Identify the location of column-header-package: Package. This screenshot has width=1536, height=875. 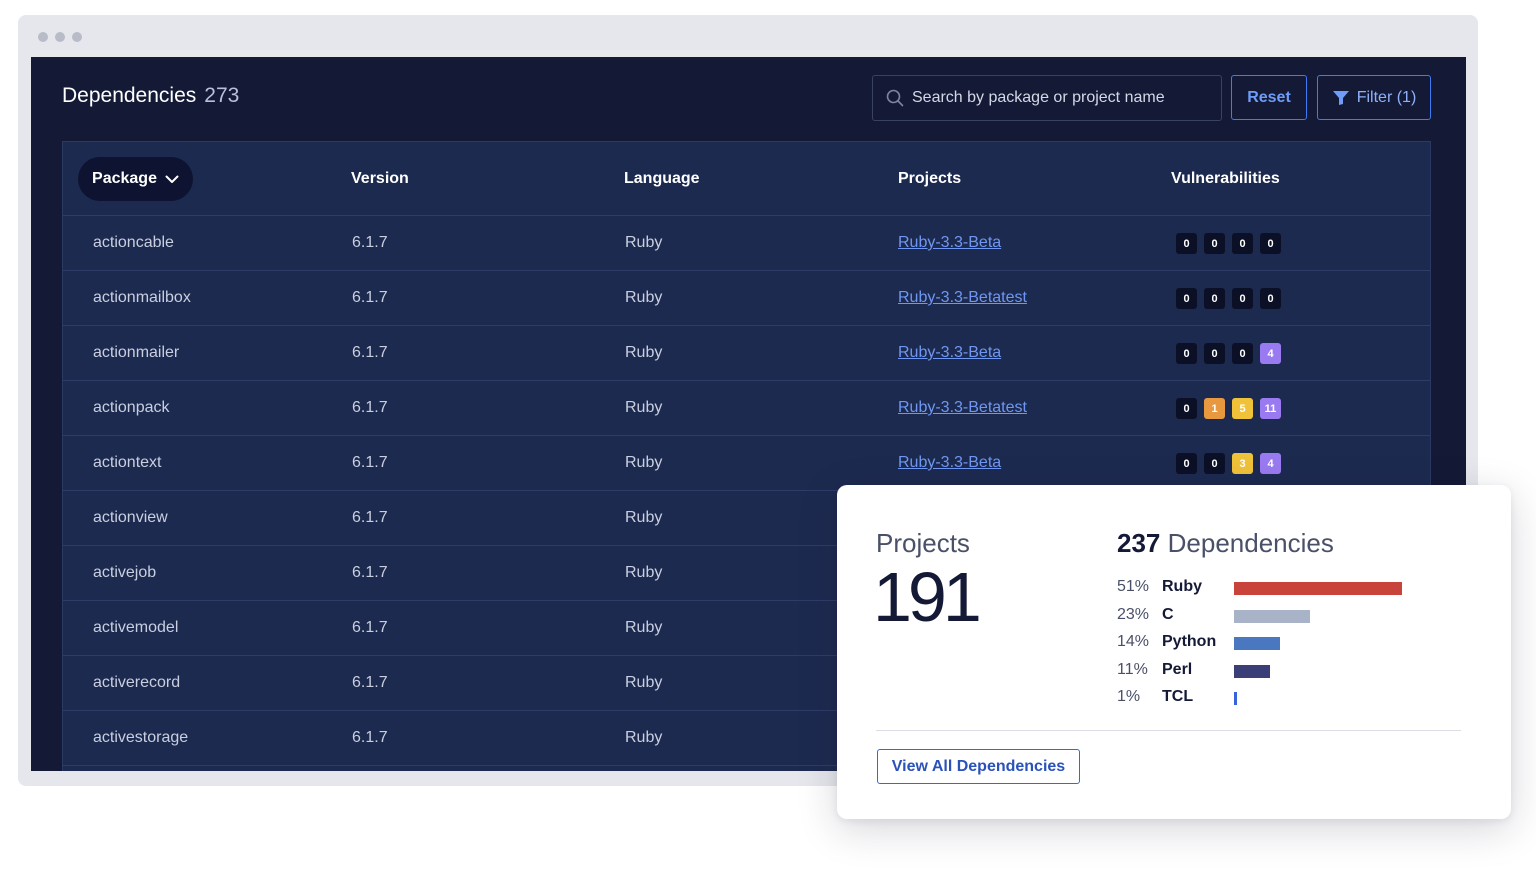
(124, 178).